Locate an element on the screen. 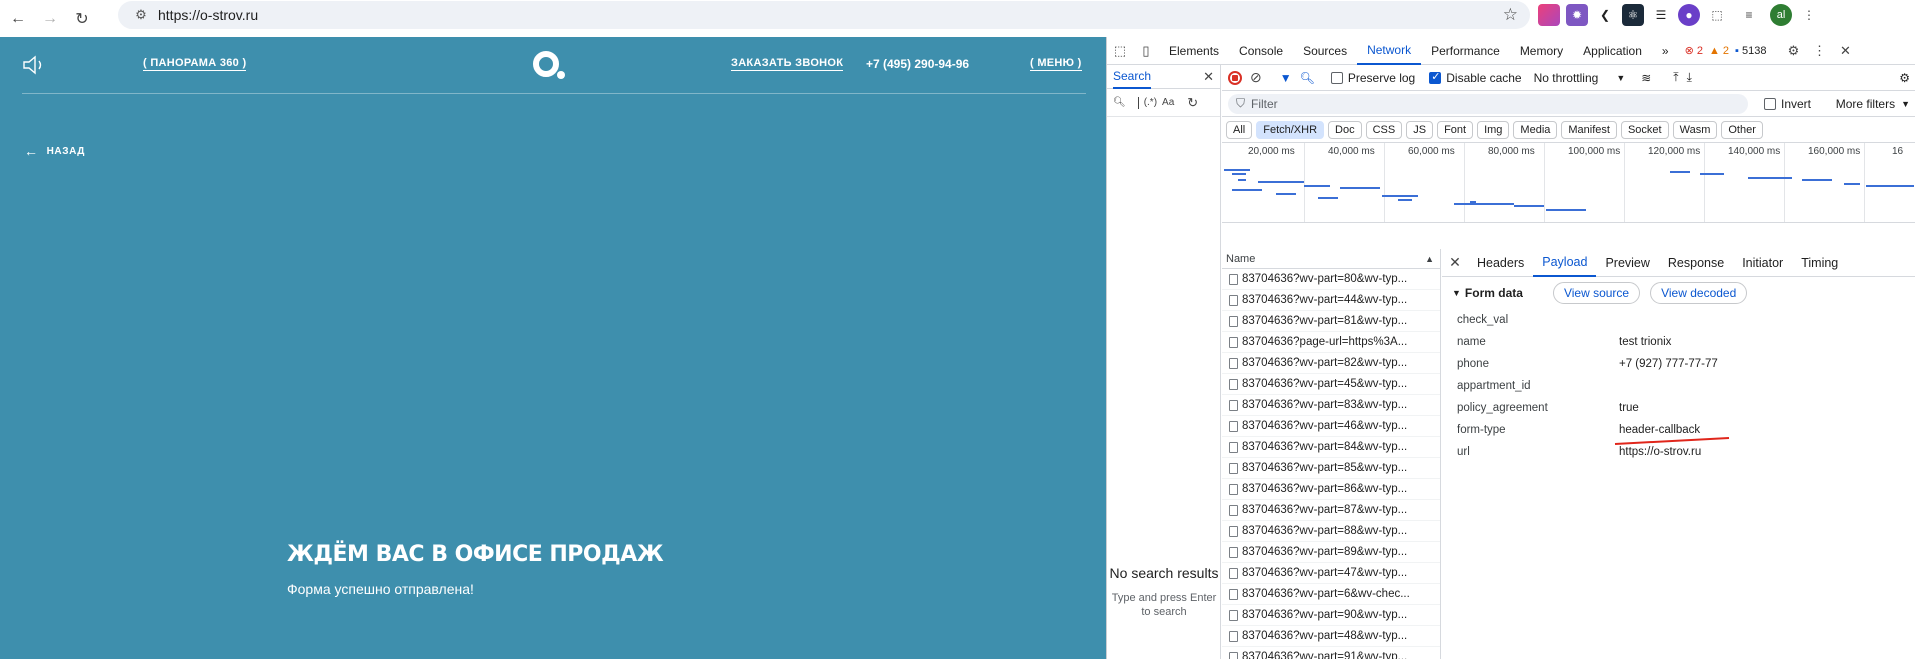  type-filter-other: Other is located at coordinates (1742, 129).